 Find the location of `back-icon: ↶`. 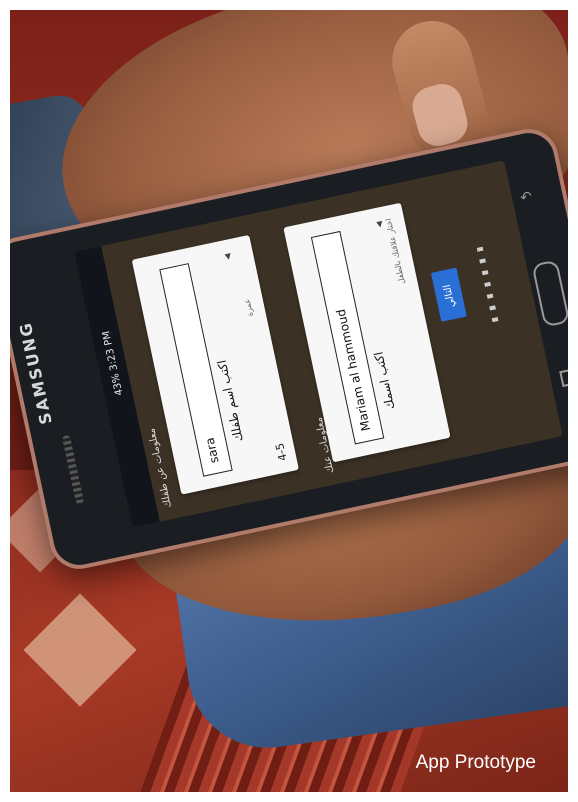

back-icon: ↶ is located at coordinates (526, 197).